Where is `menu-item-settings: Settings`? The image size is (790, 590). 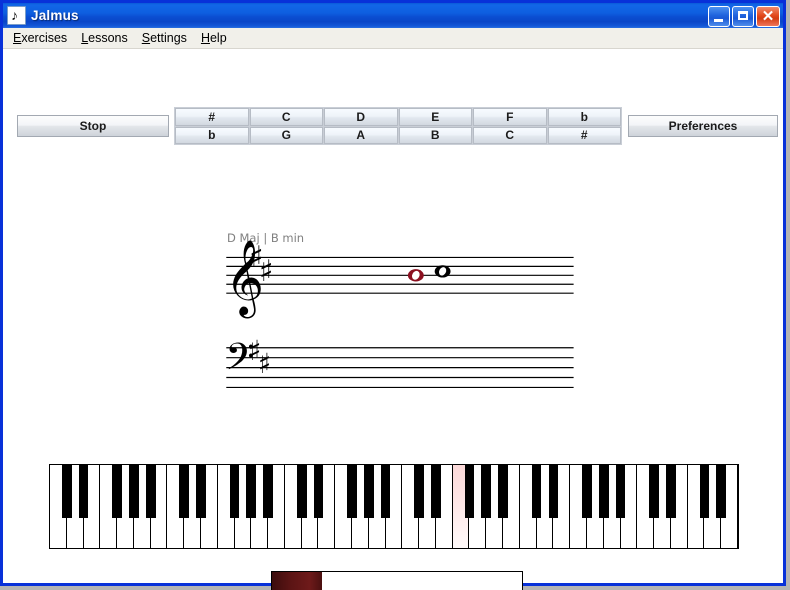
menu-item-settings: Settings is located at coordinates (165, 38).